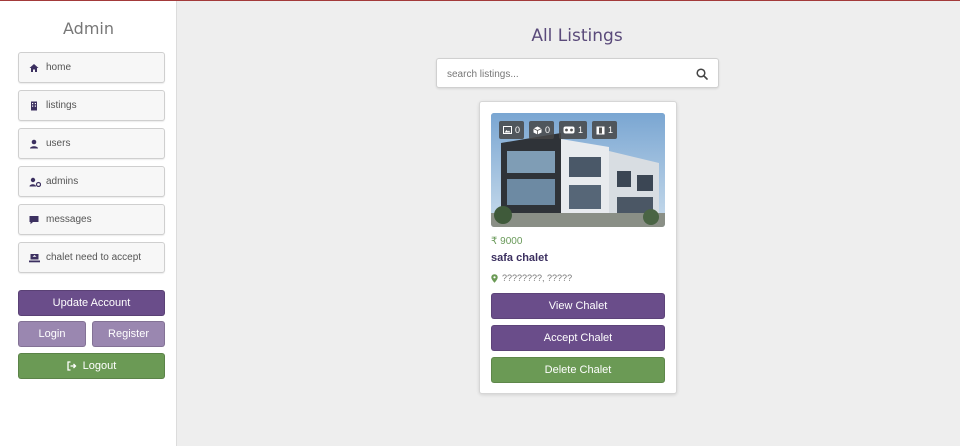 This screenshot has width=960, height=446. I want to click on logout-button: Logout, so click(91, 366).